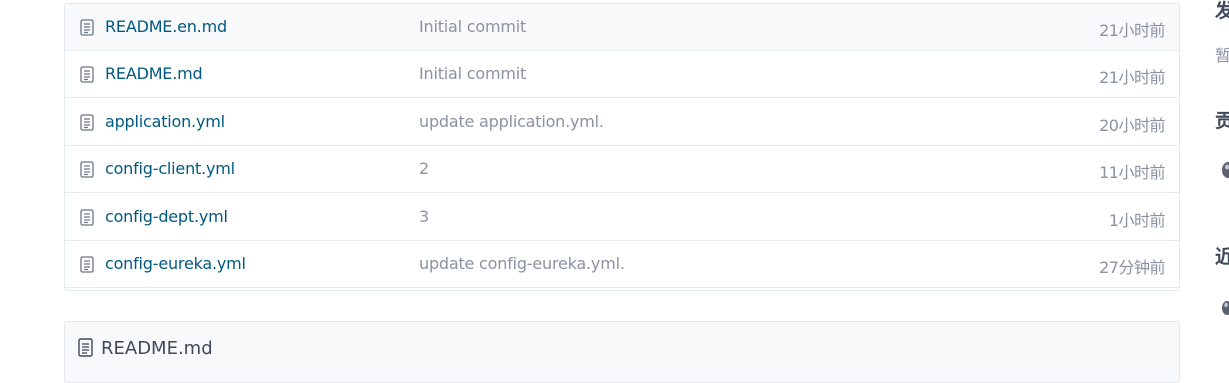  Describe the element at coordinates (170, 168) in the screenshot. I see `file-name-link: config-client.yml` at that location.